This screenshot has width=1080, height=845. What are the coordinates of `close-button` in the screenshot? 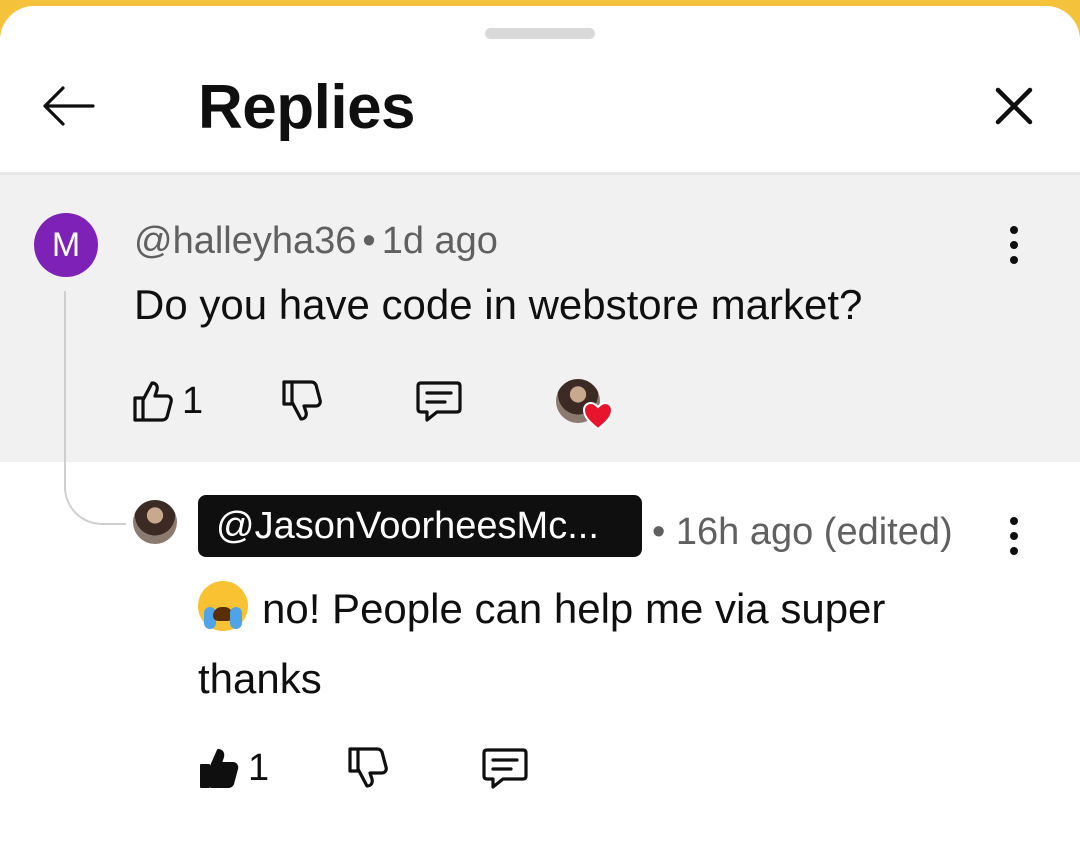 It's located at (1014, 106).